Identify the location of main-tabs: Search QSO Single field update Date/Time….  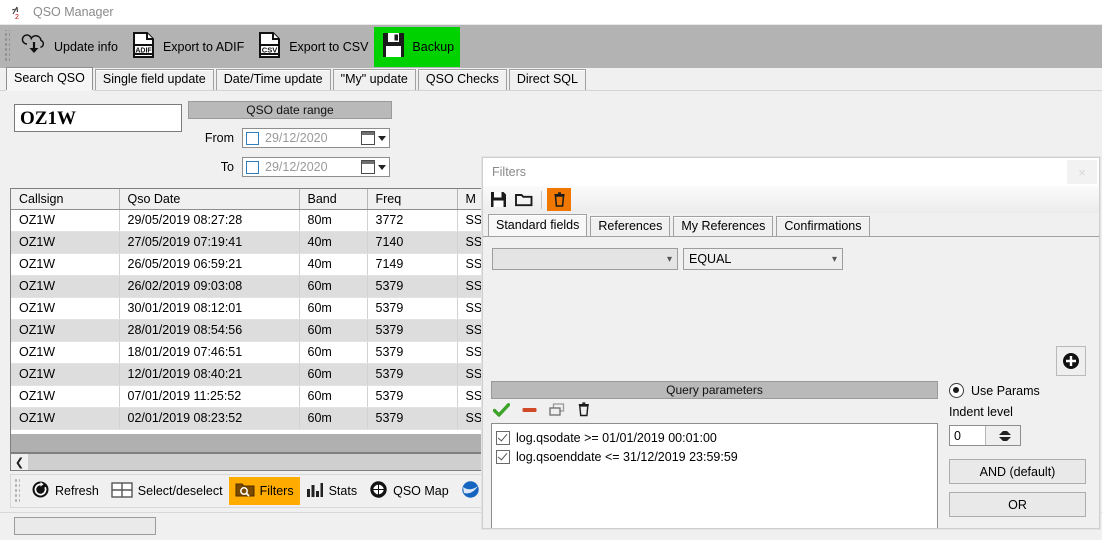
(551, 78).